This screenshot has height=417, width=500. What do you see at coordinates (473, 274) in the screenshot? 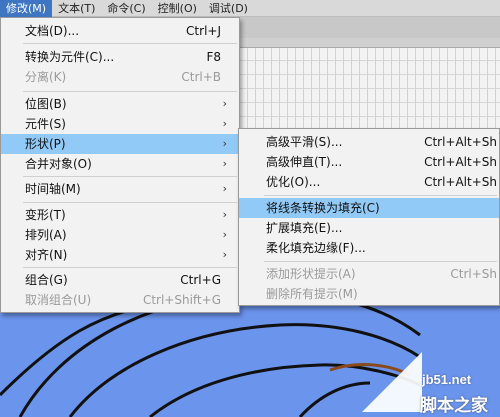
I see `menu-item-shortcut: Ctrl+Sh` at bounding box center [473, 274].